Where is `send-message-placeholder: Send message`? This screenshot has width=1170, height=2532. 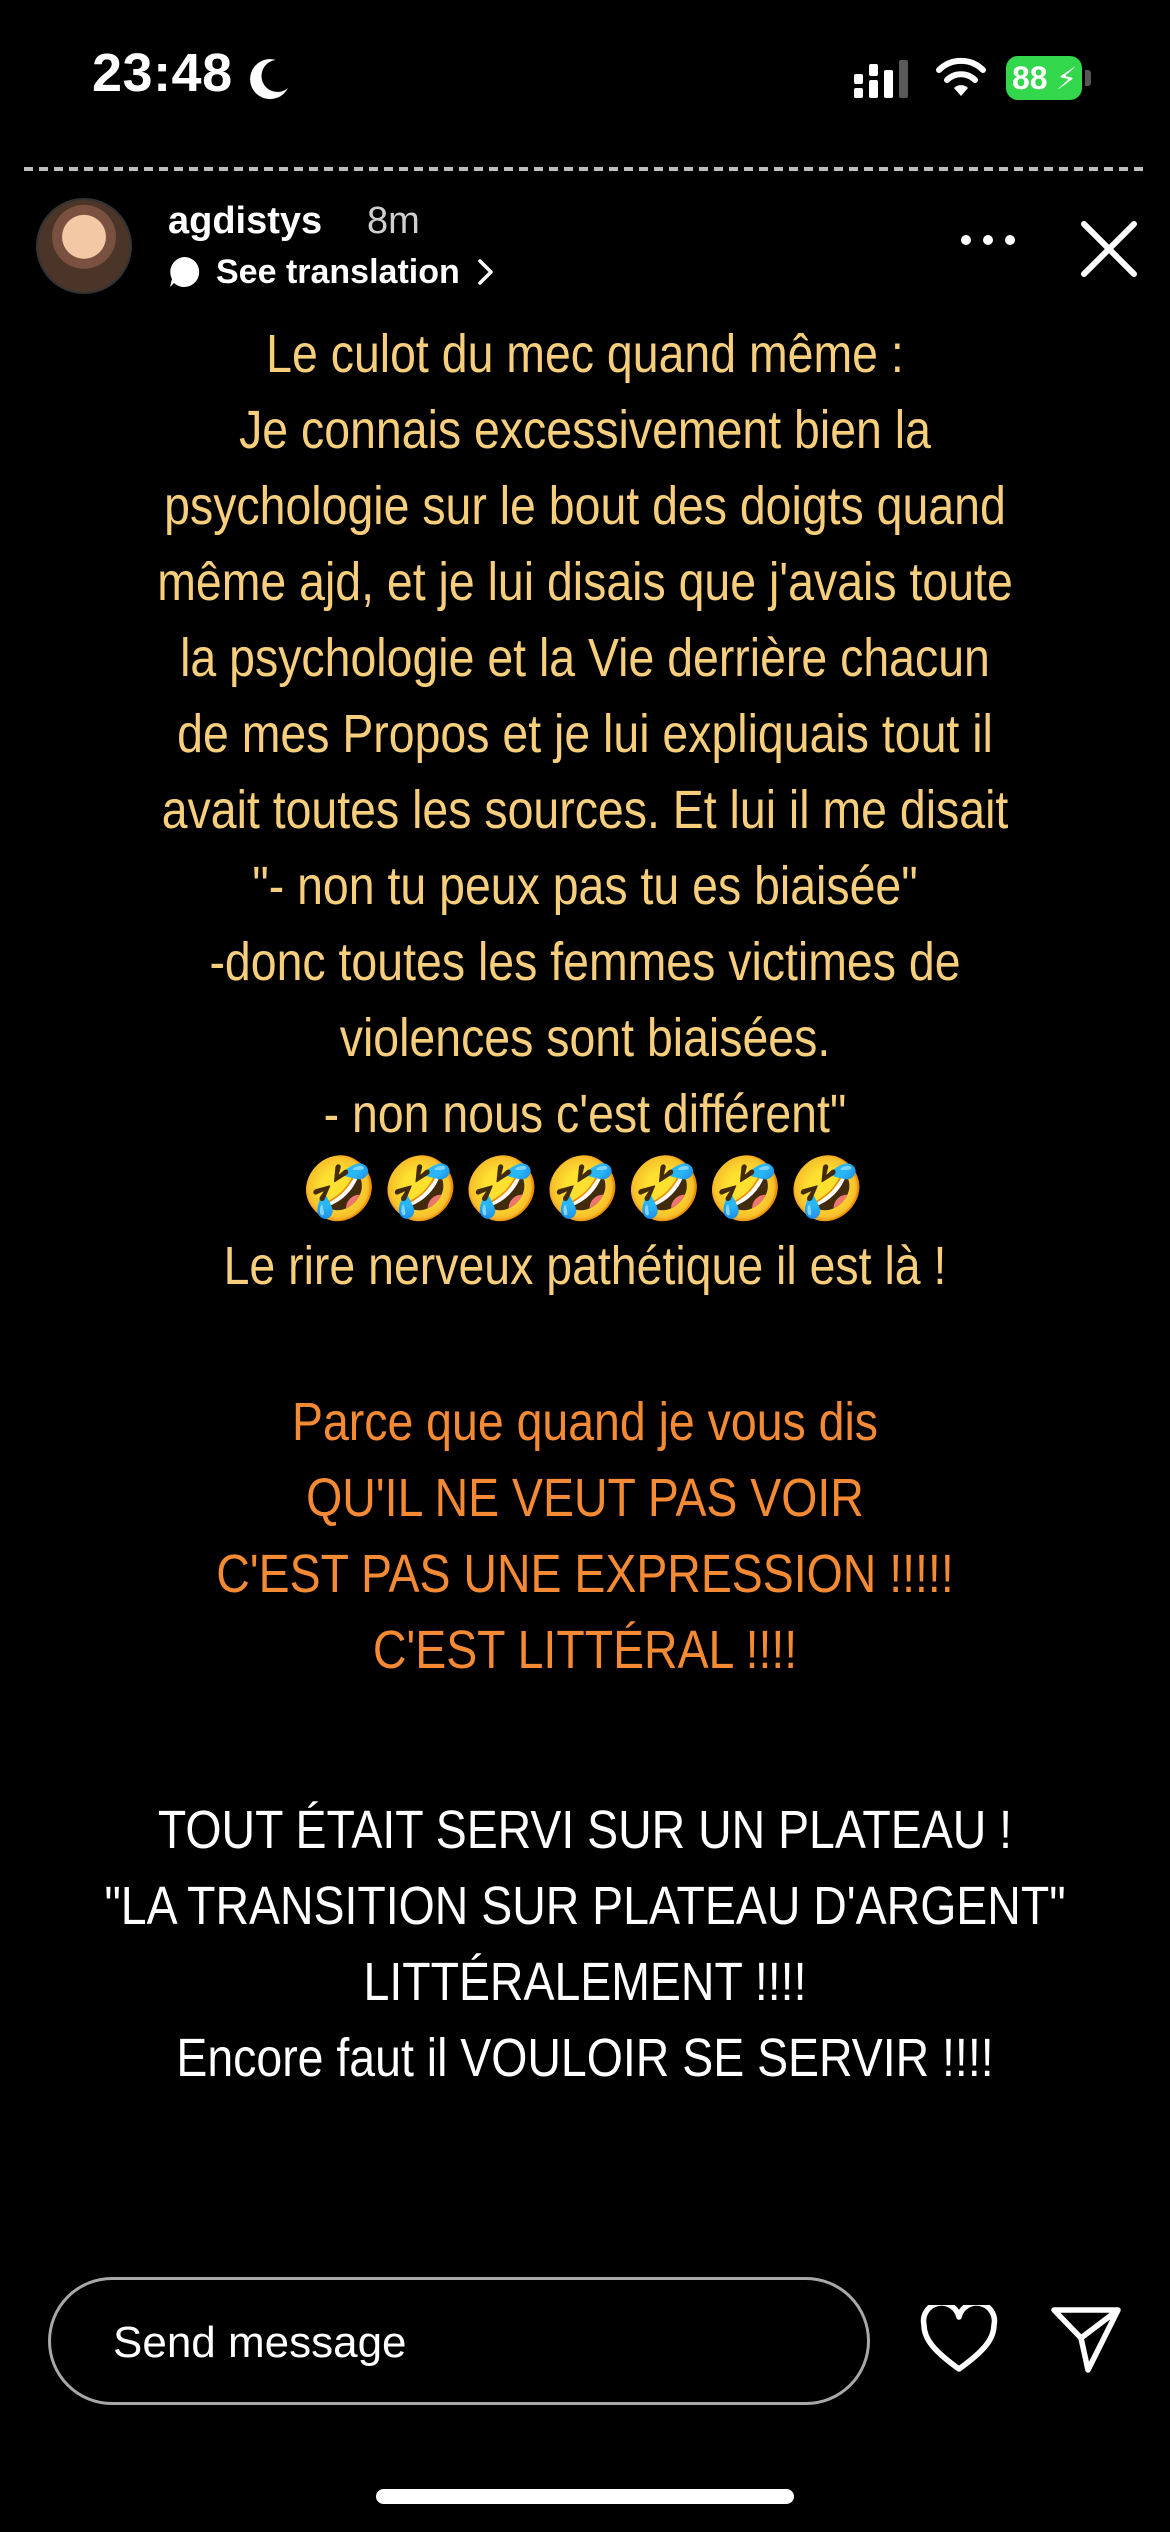 send-message-placeholder: Send message is located at coordinates (260, 2342).